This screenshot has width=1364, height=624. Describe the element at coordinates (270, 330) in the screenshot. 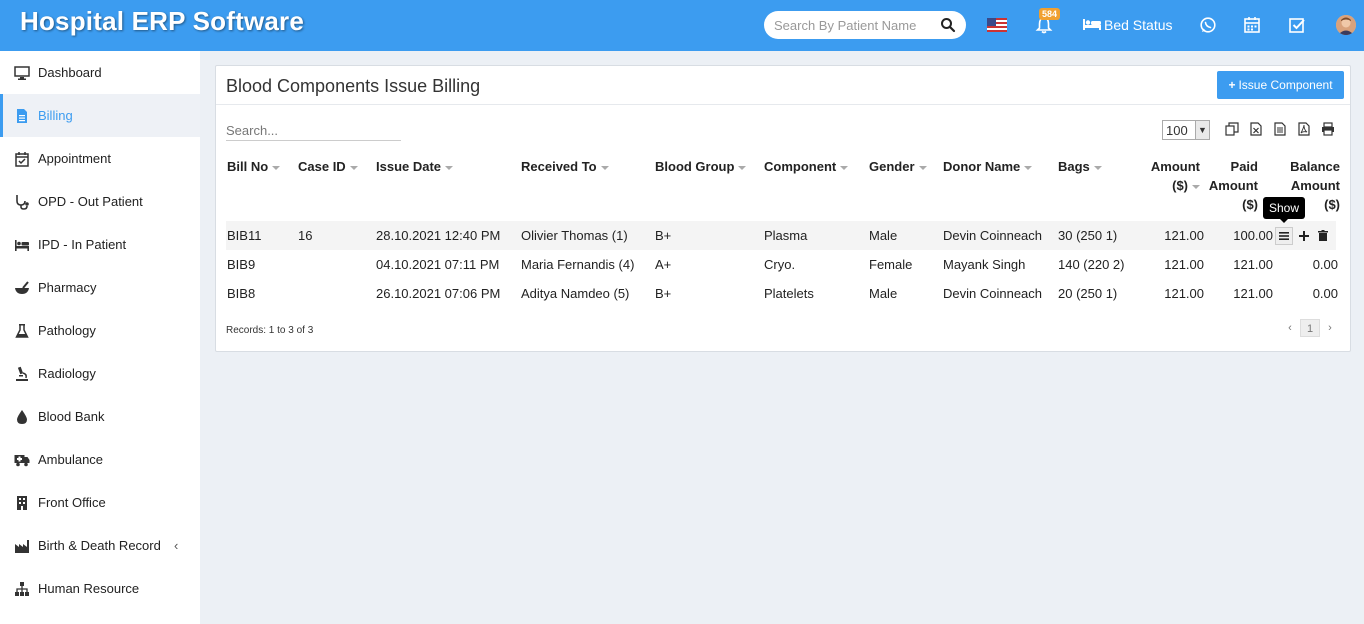

I see `records-count: Records: 1 to 3 of 3` at that location.